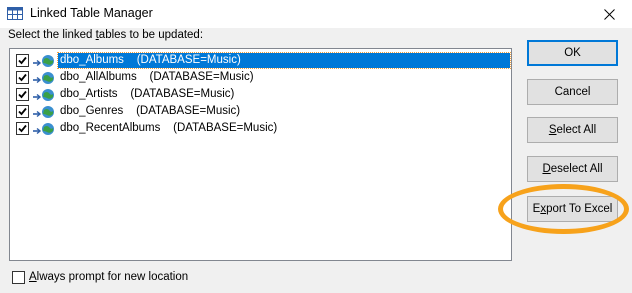 The image size is (632, 293). I want to click on table-name: dbo_AllAlbums (DATABASE=Music), so click(157, 77).